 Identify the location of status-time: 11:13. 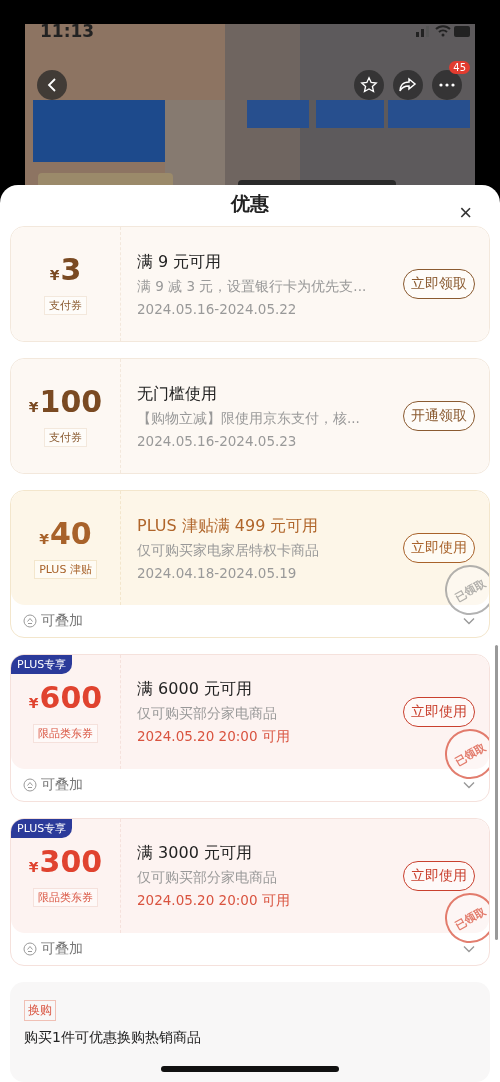
(67, 31).